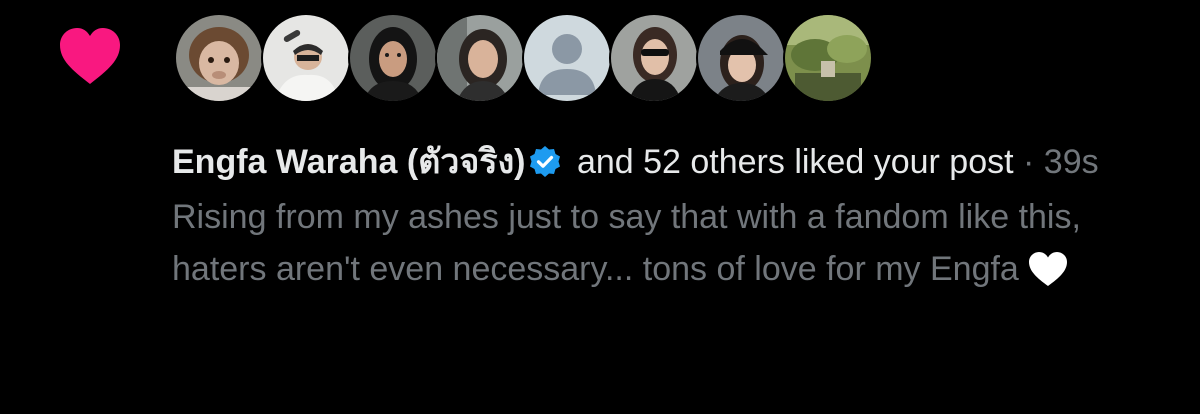  I want to click on avatar-woman-selfie-icon, so click(480, 58).